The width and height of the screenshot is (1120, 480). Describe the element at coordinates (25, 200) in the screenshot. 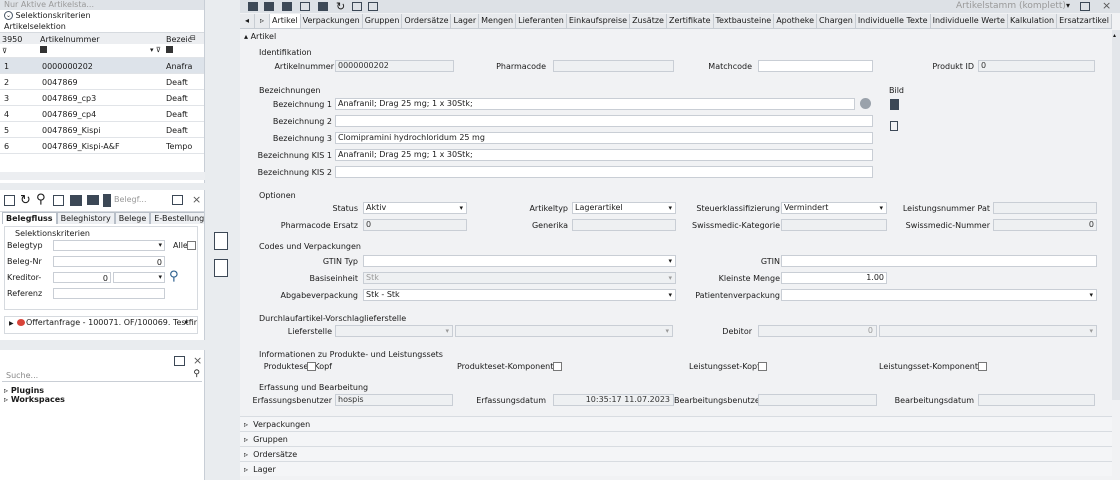

I see `refresh-icon: ↻` at that location.